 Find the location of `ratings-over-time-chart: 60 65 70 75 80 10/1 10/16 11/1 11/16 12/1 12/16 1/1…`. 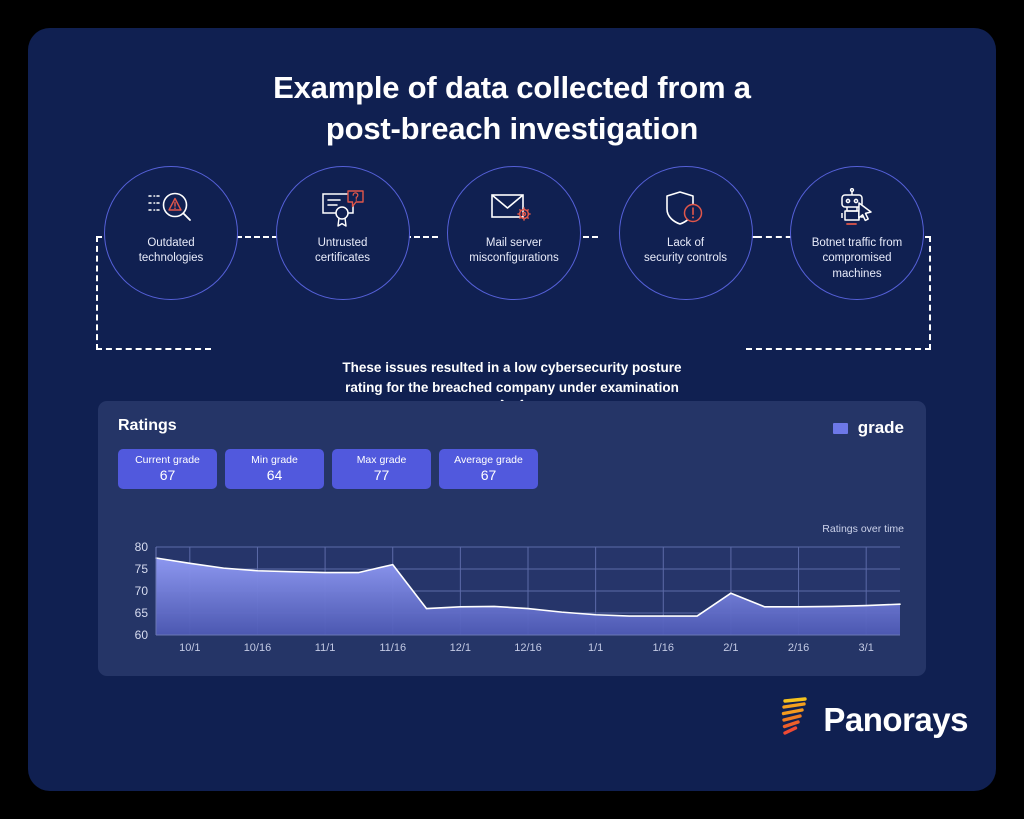

ratings-over-time-chart: 60 65 70 75 80 10/1 10/16 11/1 11/16 12/1 12/16 1/1… is located at coordinates (513, 601).